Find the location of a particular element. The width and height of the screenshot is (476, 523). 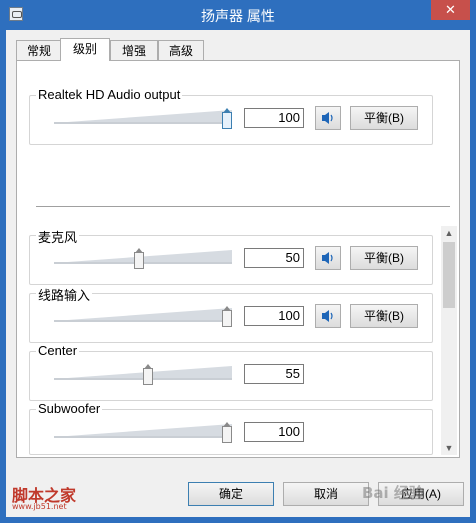

scroll-up-arrow-icon: ▲ is located at coordinates (449, 233).